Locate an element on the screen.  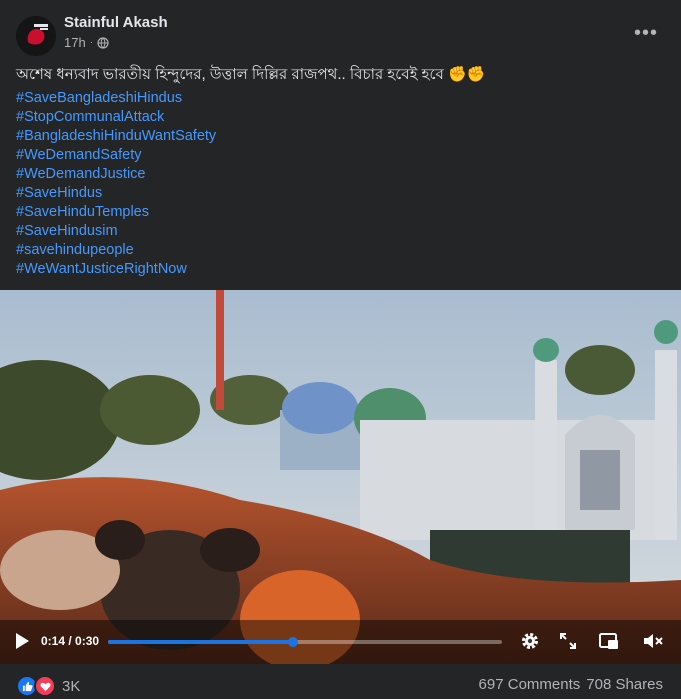
video-progress-knob is located at coordinates (293, 642).